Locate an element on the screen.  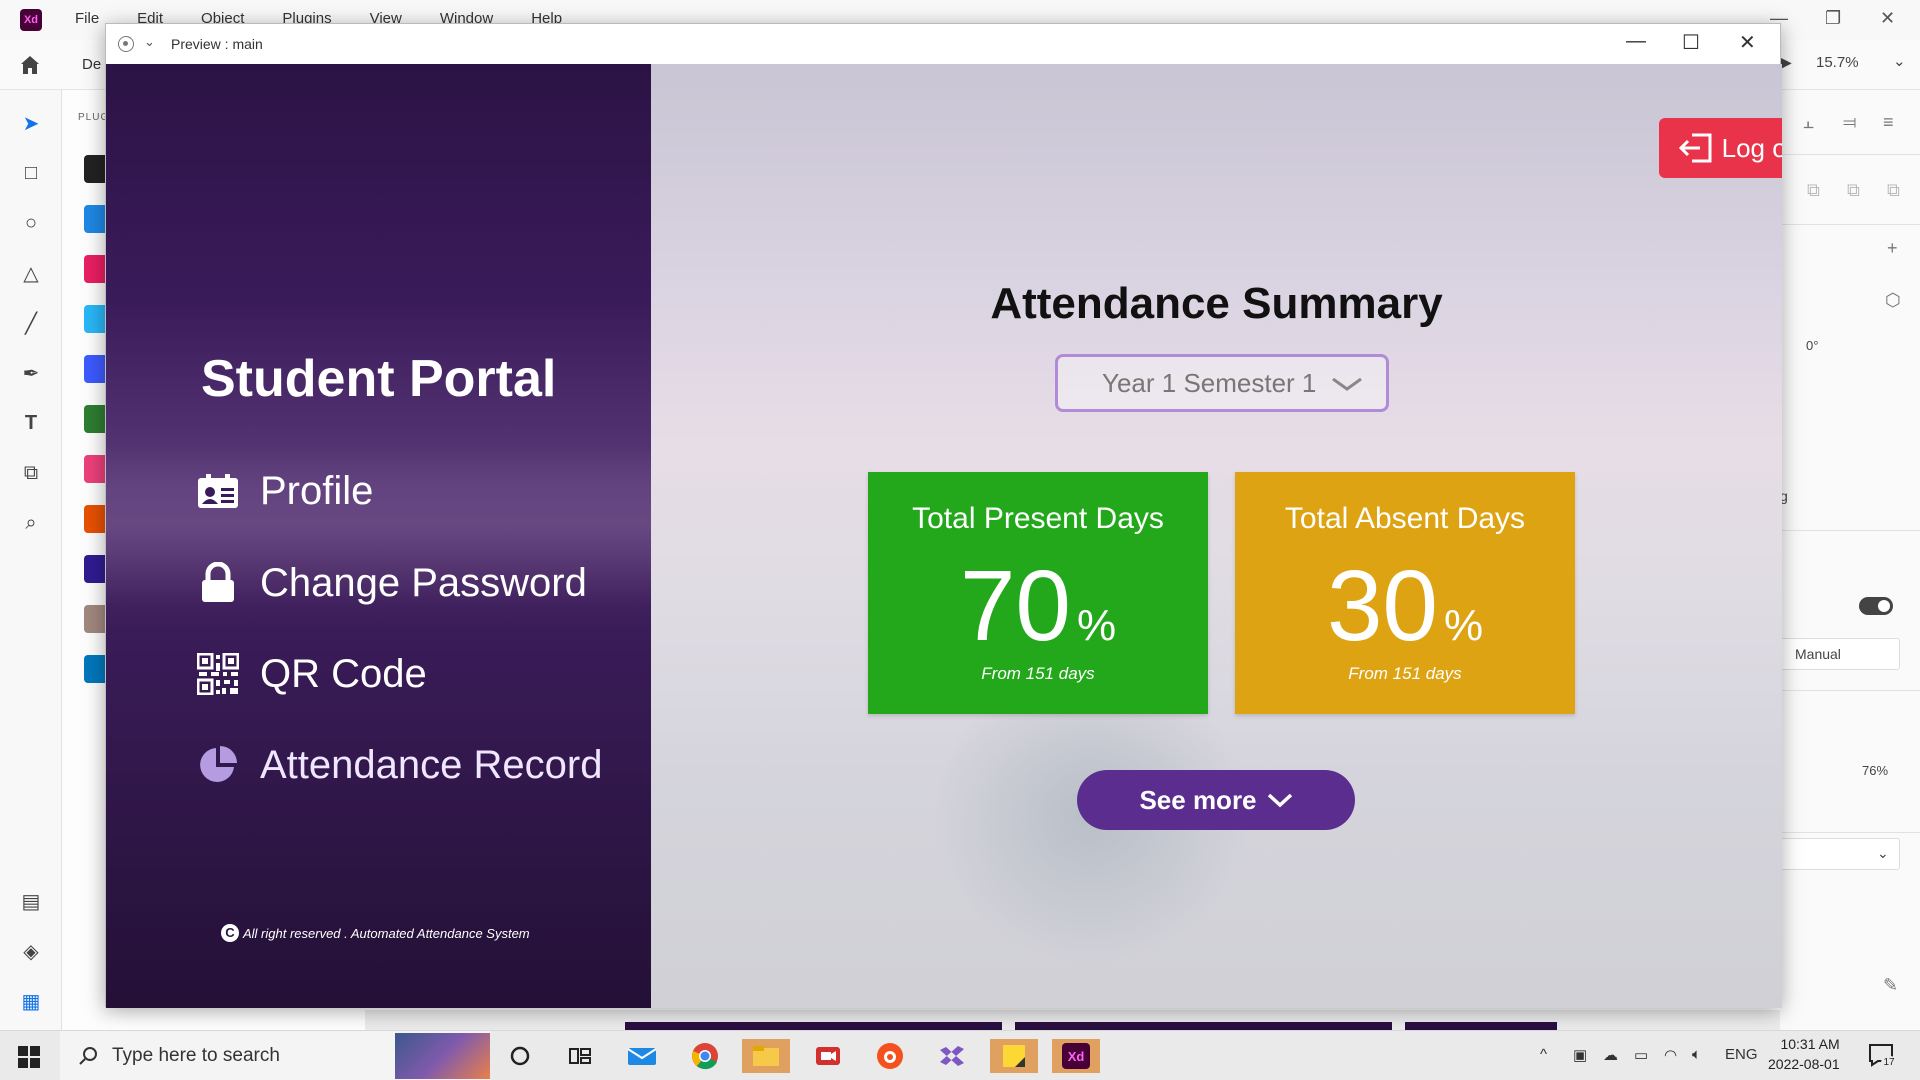
distribute-icon: ≡ is located at coordinates (1888, 122).